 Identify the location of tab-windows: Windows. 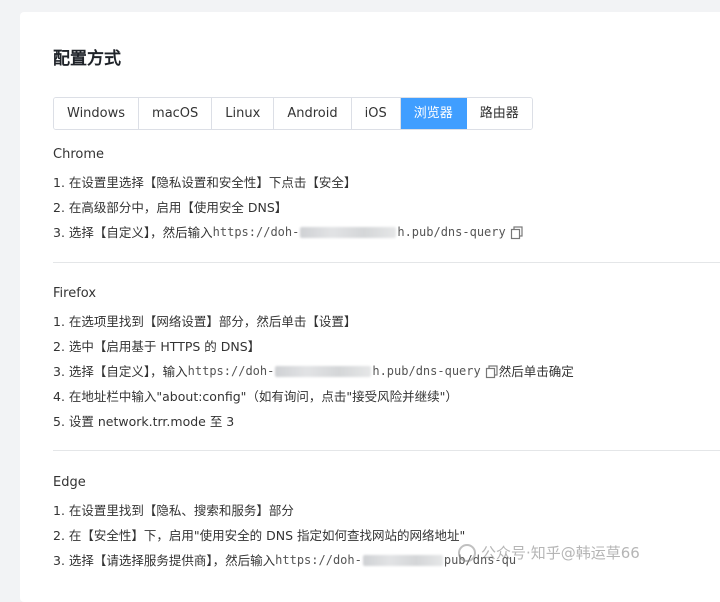
(97, 113).